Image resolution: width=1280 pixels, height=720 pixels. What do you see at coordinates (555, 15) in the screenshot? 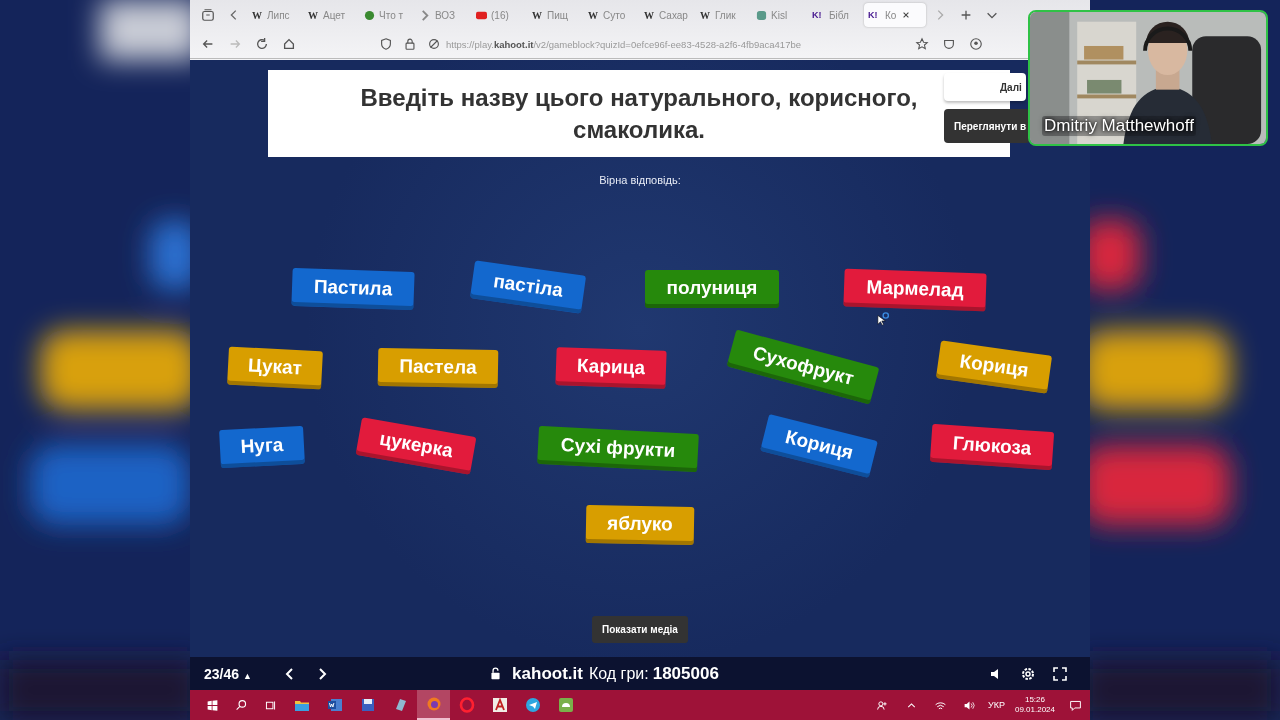
I see `browser-tab: W Пищ` at bounding box center [555, 15].